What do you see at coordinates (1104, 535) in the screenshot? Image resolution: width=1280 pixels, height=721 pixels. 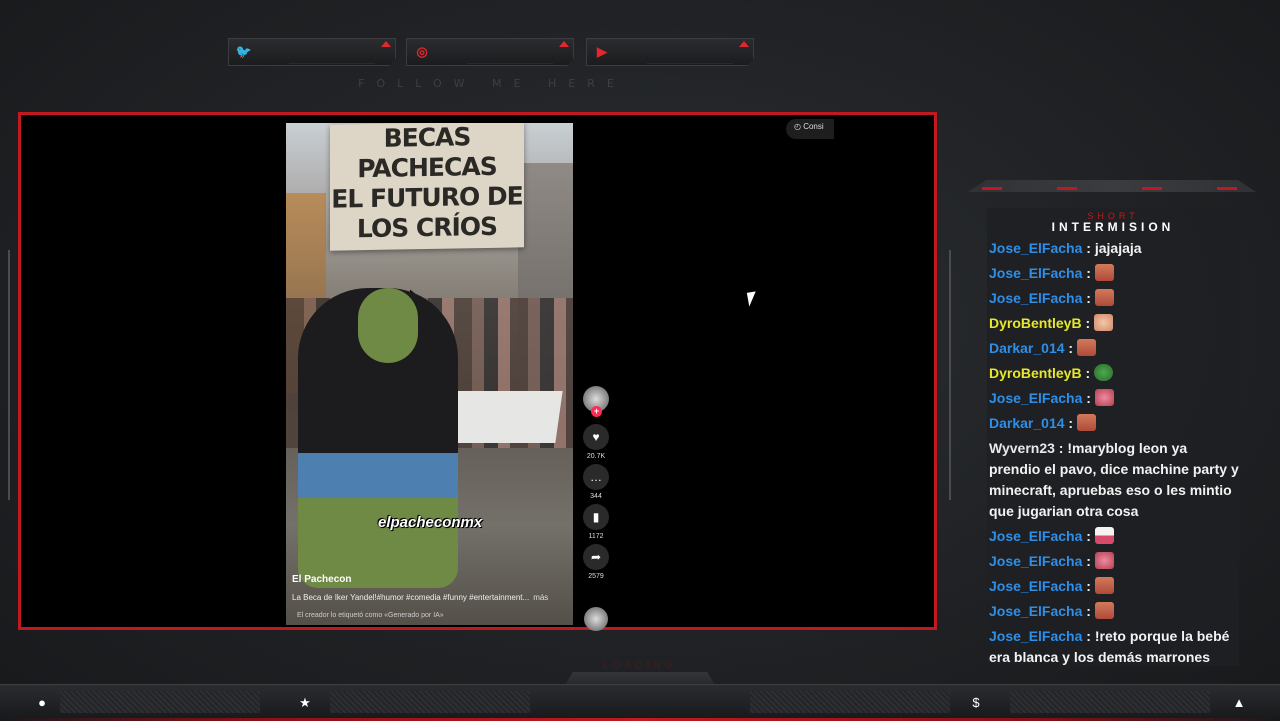 I see `emote-cake-icon` at bounding box center [1104, 535].